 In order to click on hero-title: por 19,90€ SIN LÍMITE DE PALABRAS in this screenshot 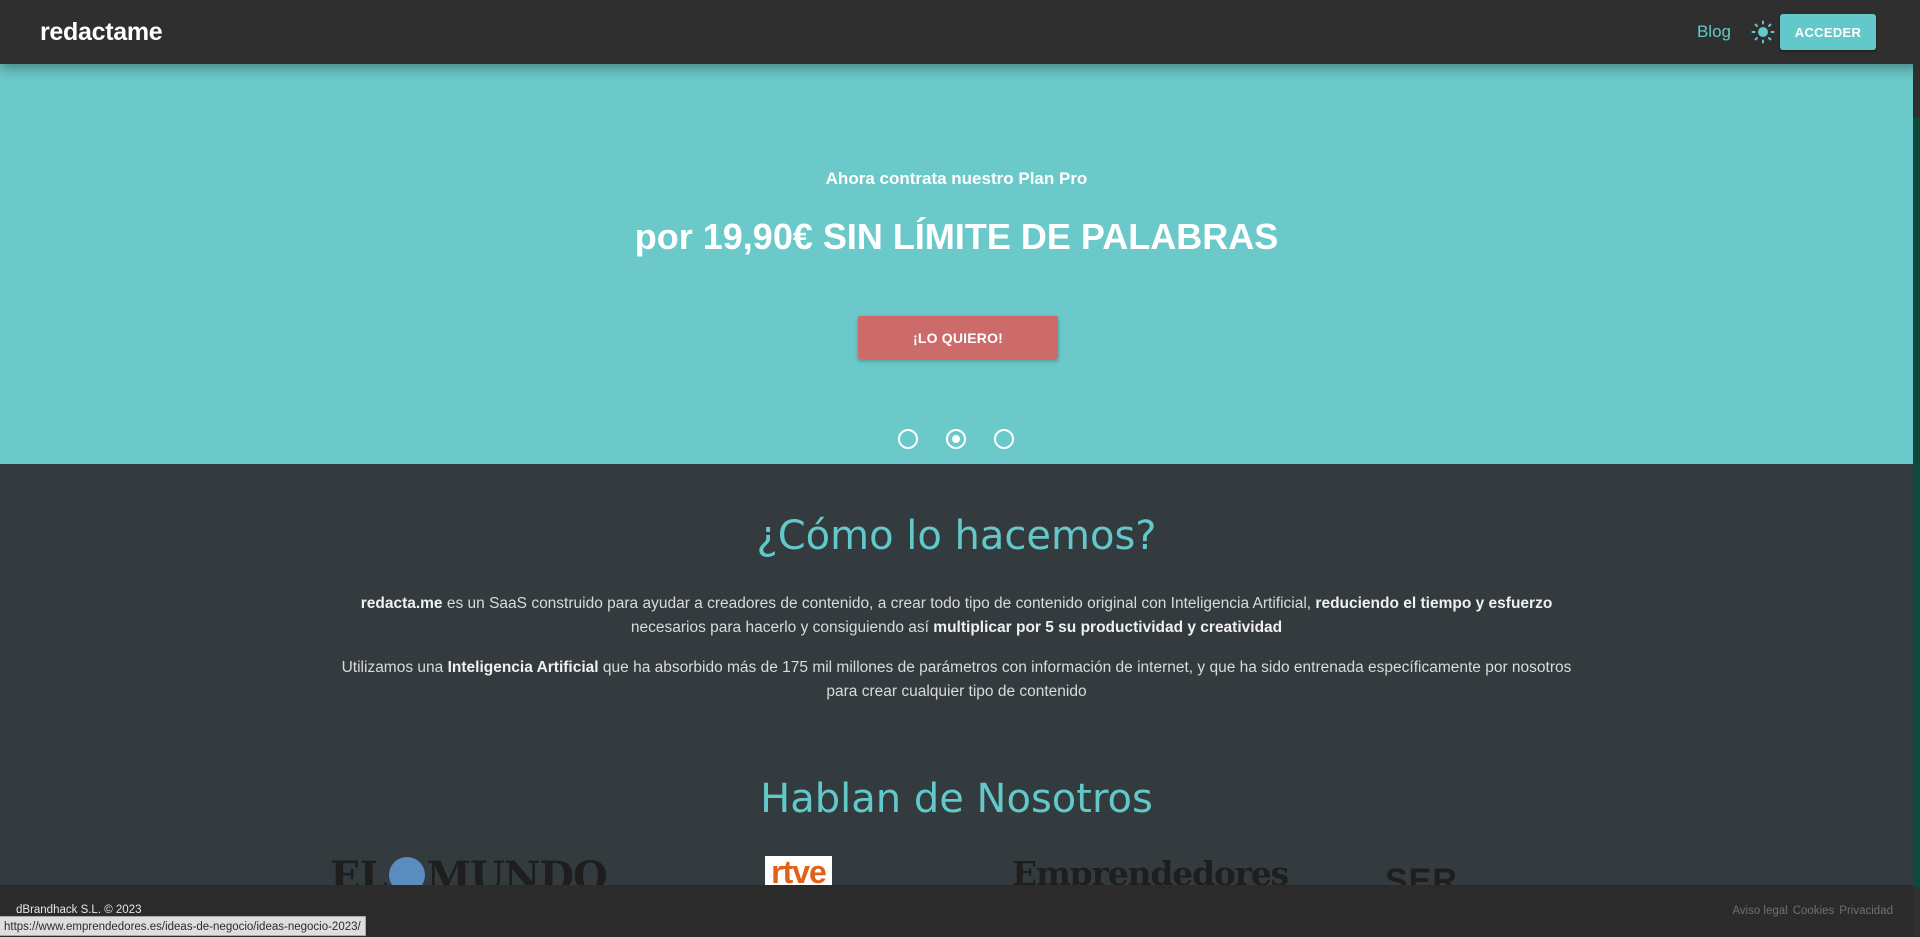, I will do `click(956, 236)`.